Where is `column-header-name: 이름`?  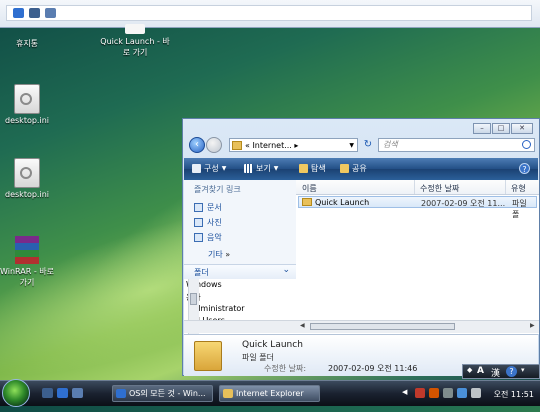 column-header-name: 이름 is located at coordinates (309, 188).